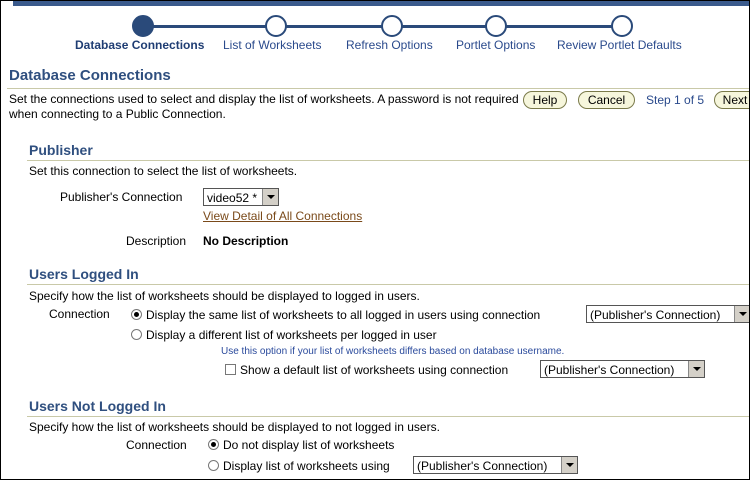 The width and height of the screenshot is (752, 482). Describe the element at coordinates (378, 88) in the screenshot. I see `title-divider` at that location.